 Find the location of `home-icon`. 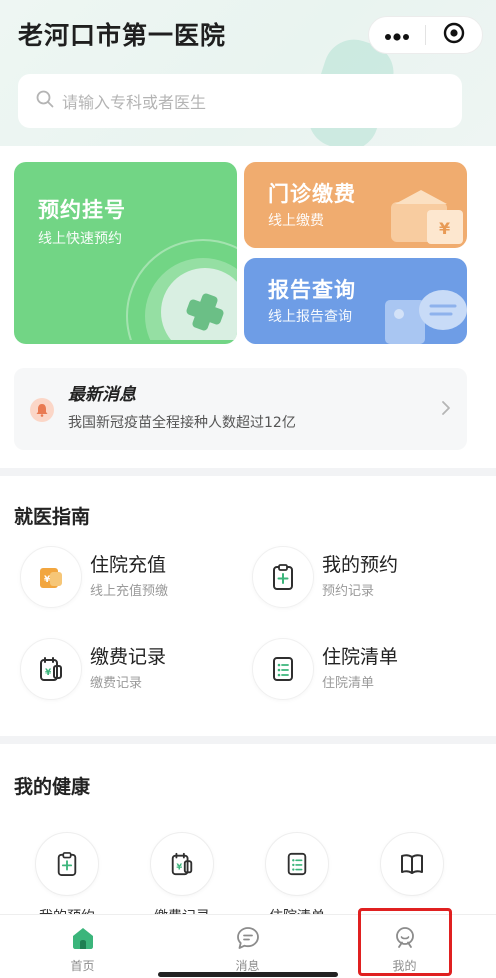

home-icon is located at coordinates (83, 940).